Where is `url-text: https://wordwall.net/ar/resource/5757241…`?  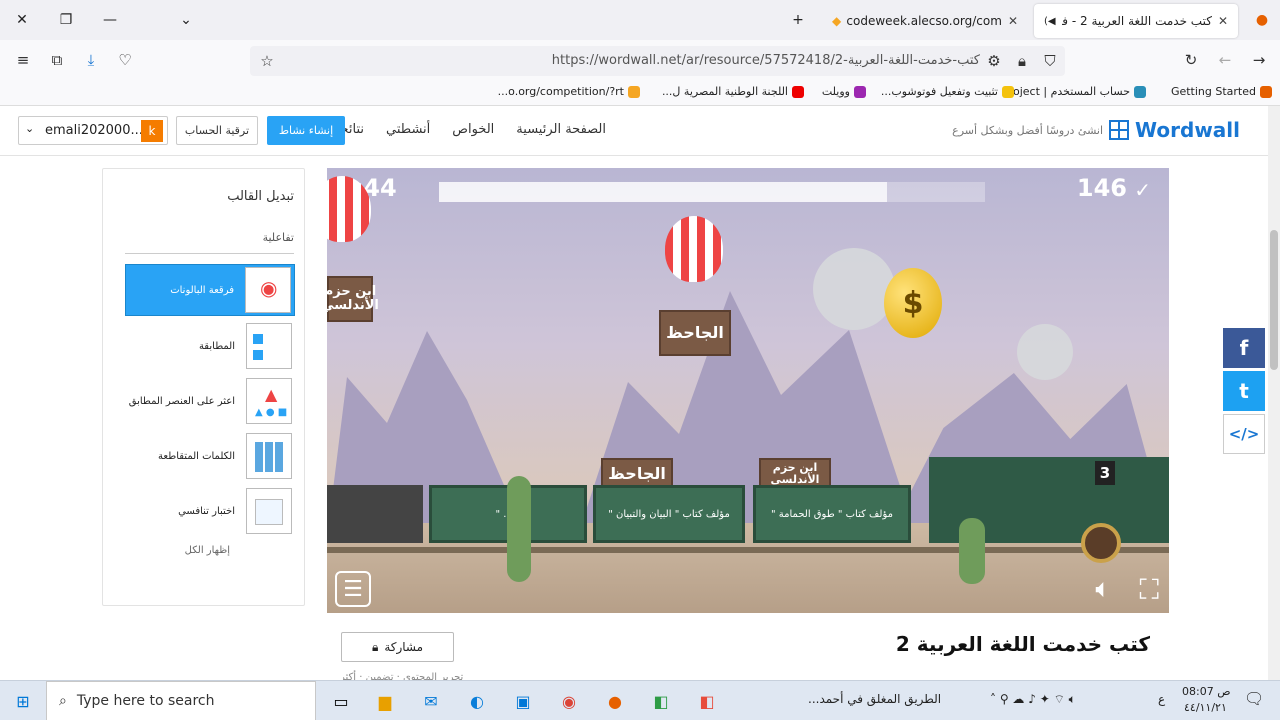 url-text: https://wordwall.net/ar/resource/5757241… is located at coordinates (765, 60).